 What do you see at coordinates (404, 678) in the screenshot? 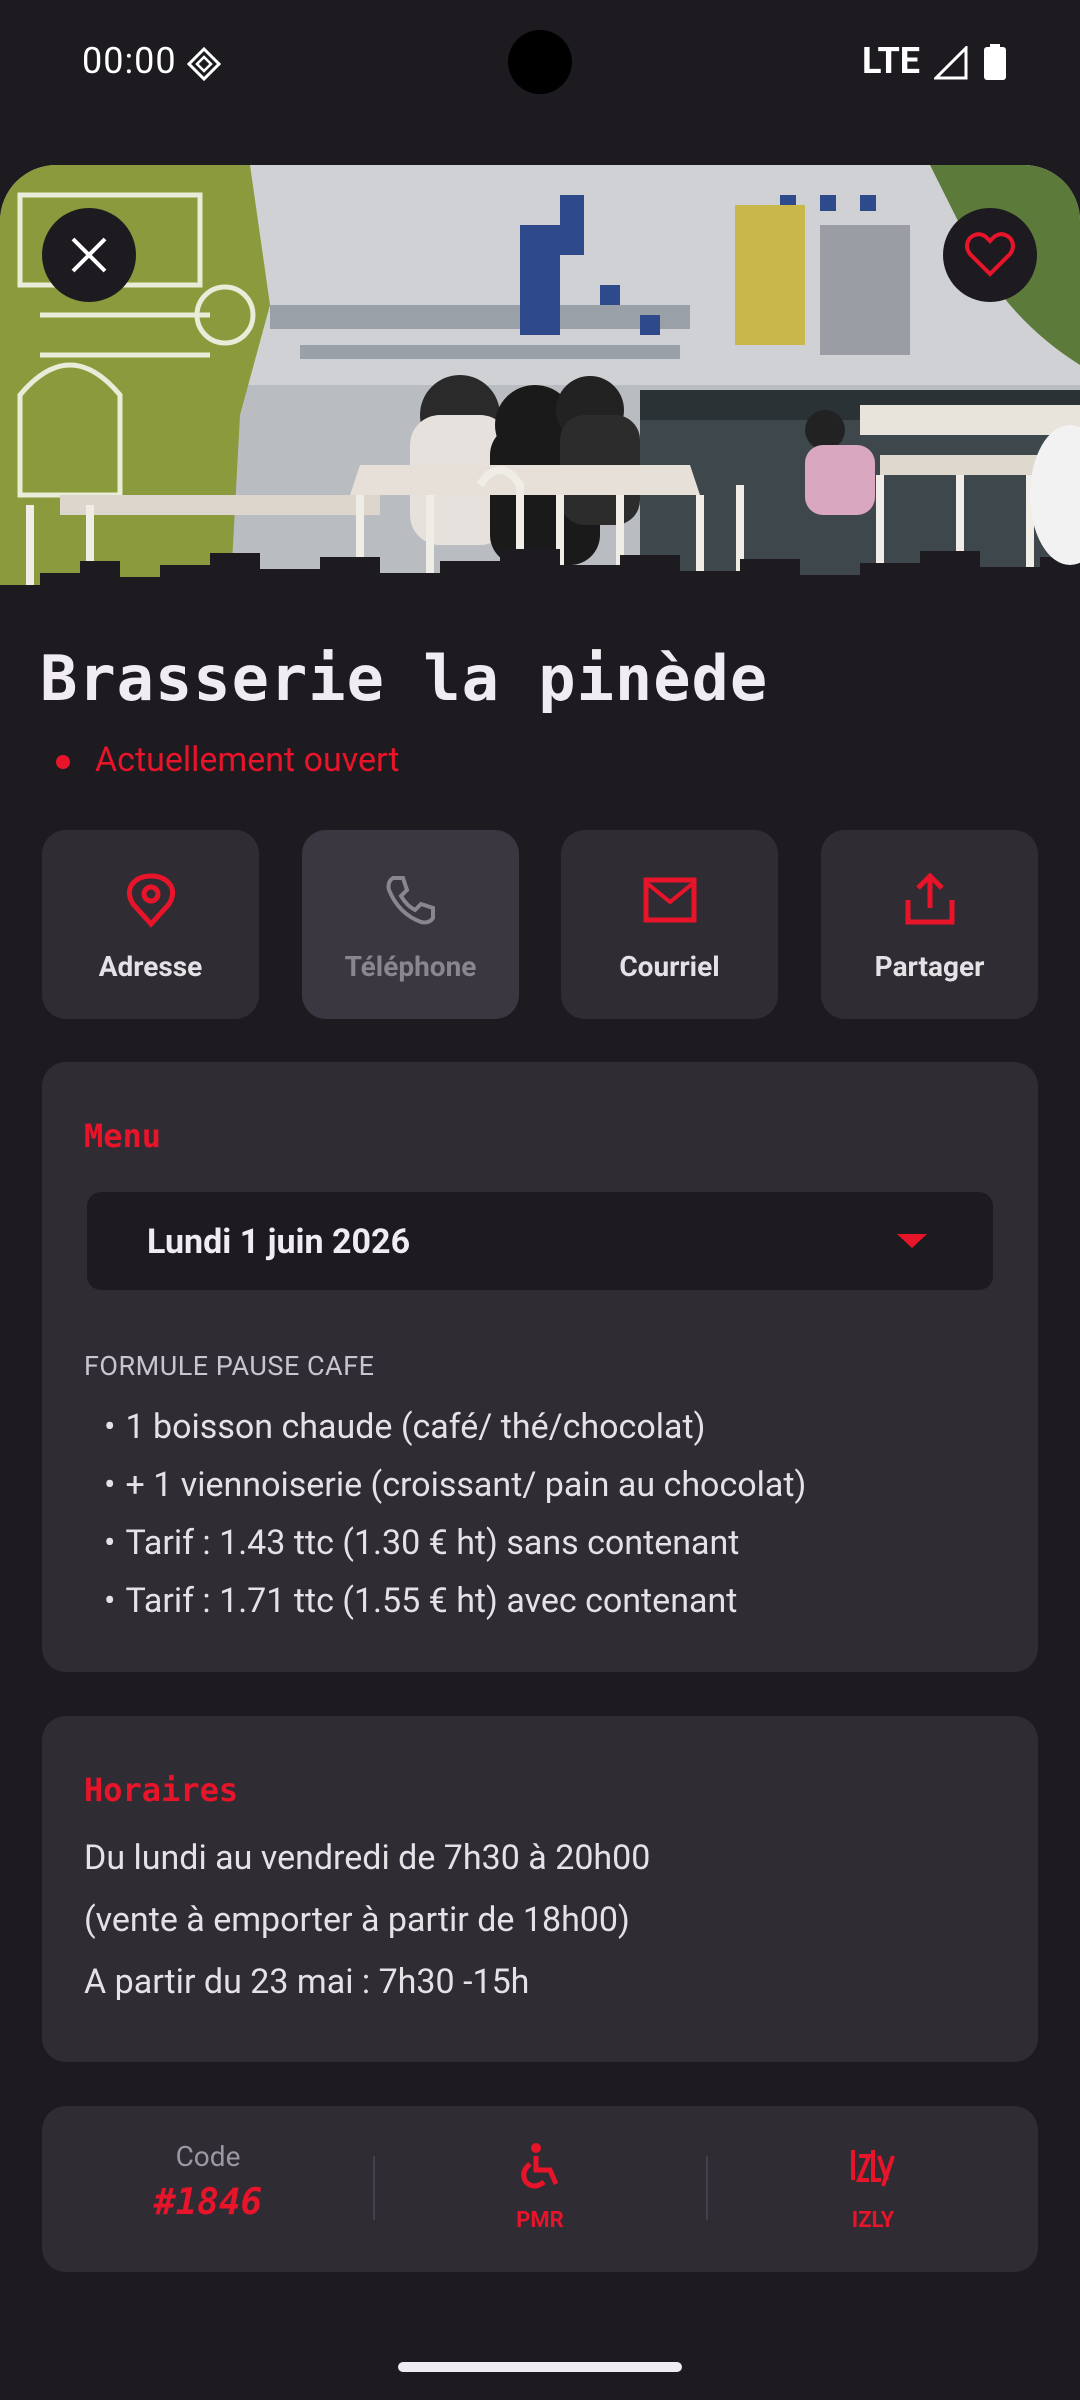
I see `restaurant-name: Brasserie la pinède` at bounding box center [404, 678].